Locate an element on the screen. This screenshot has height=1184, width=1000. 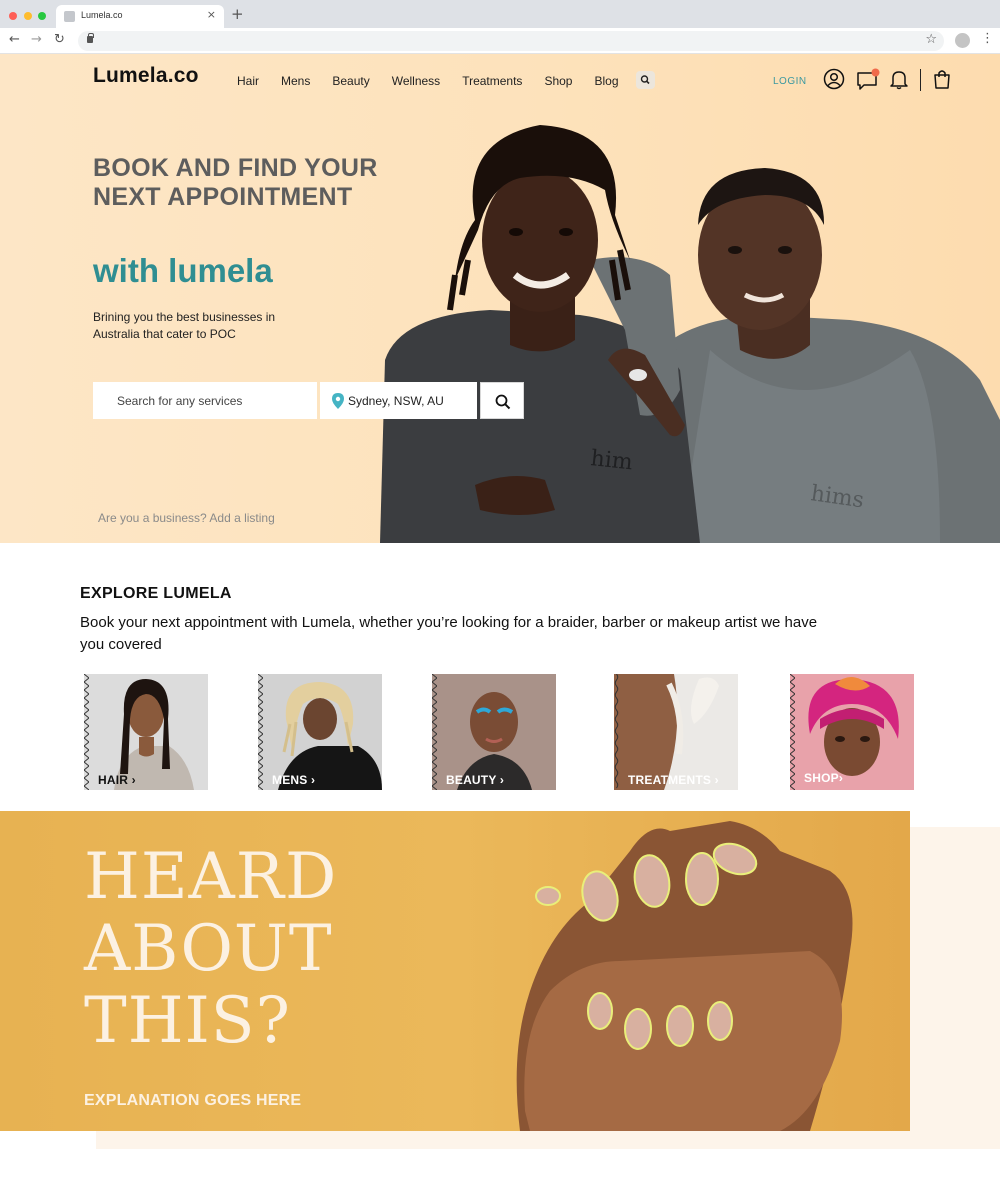
close-window-button is located at coordinates (13, 16).